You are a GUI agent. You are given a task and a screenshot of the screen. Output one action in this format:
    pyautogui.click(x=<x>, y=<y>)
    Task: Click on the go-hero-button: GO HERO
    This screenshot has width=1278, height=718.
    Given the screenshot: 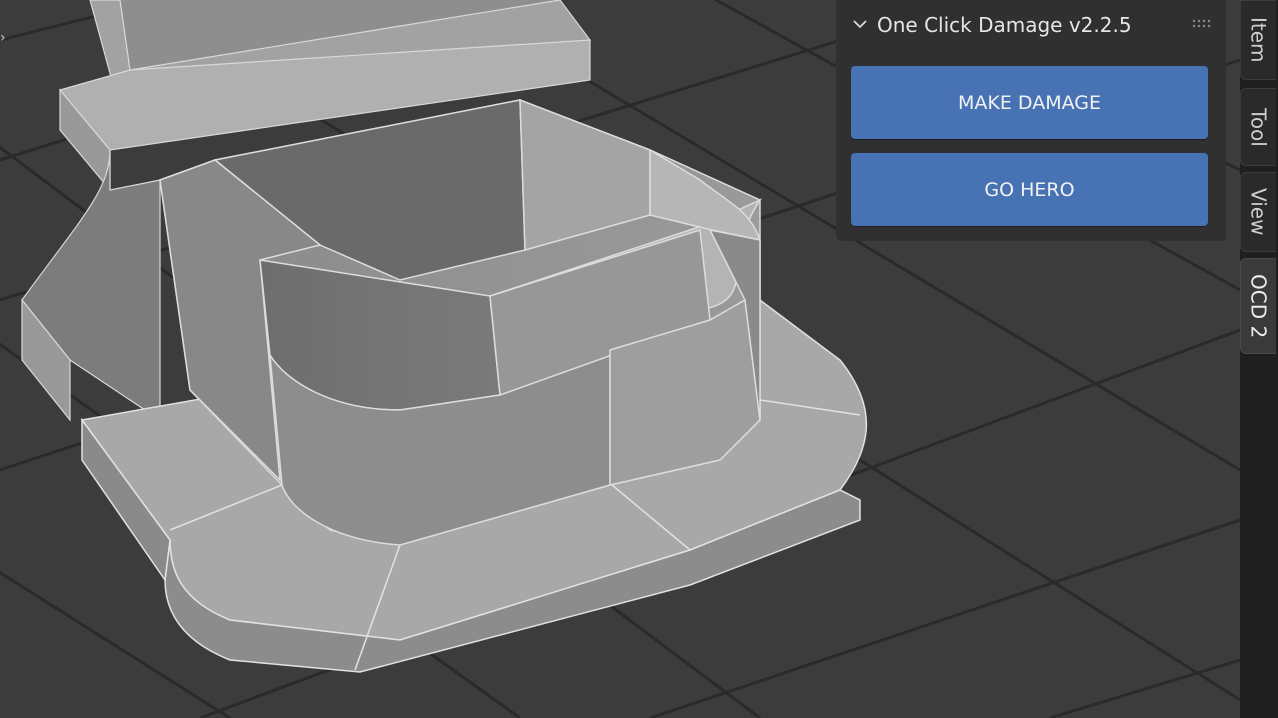 What is the action you would take?
    pyautogui.click(x=1029, y=189)
    